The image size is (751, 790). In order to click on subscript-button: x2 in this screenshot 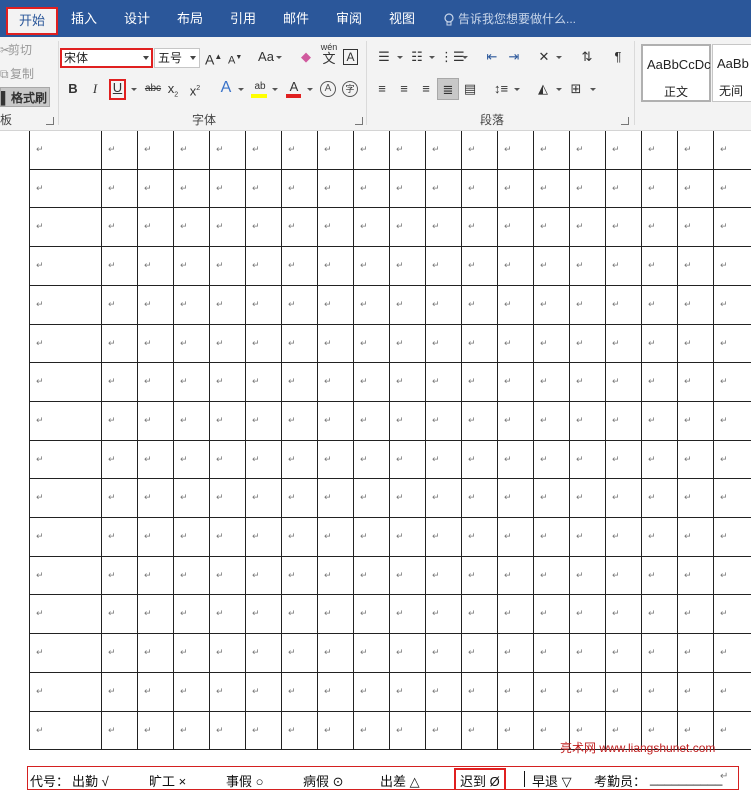, I will do `click(173, 92)`.